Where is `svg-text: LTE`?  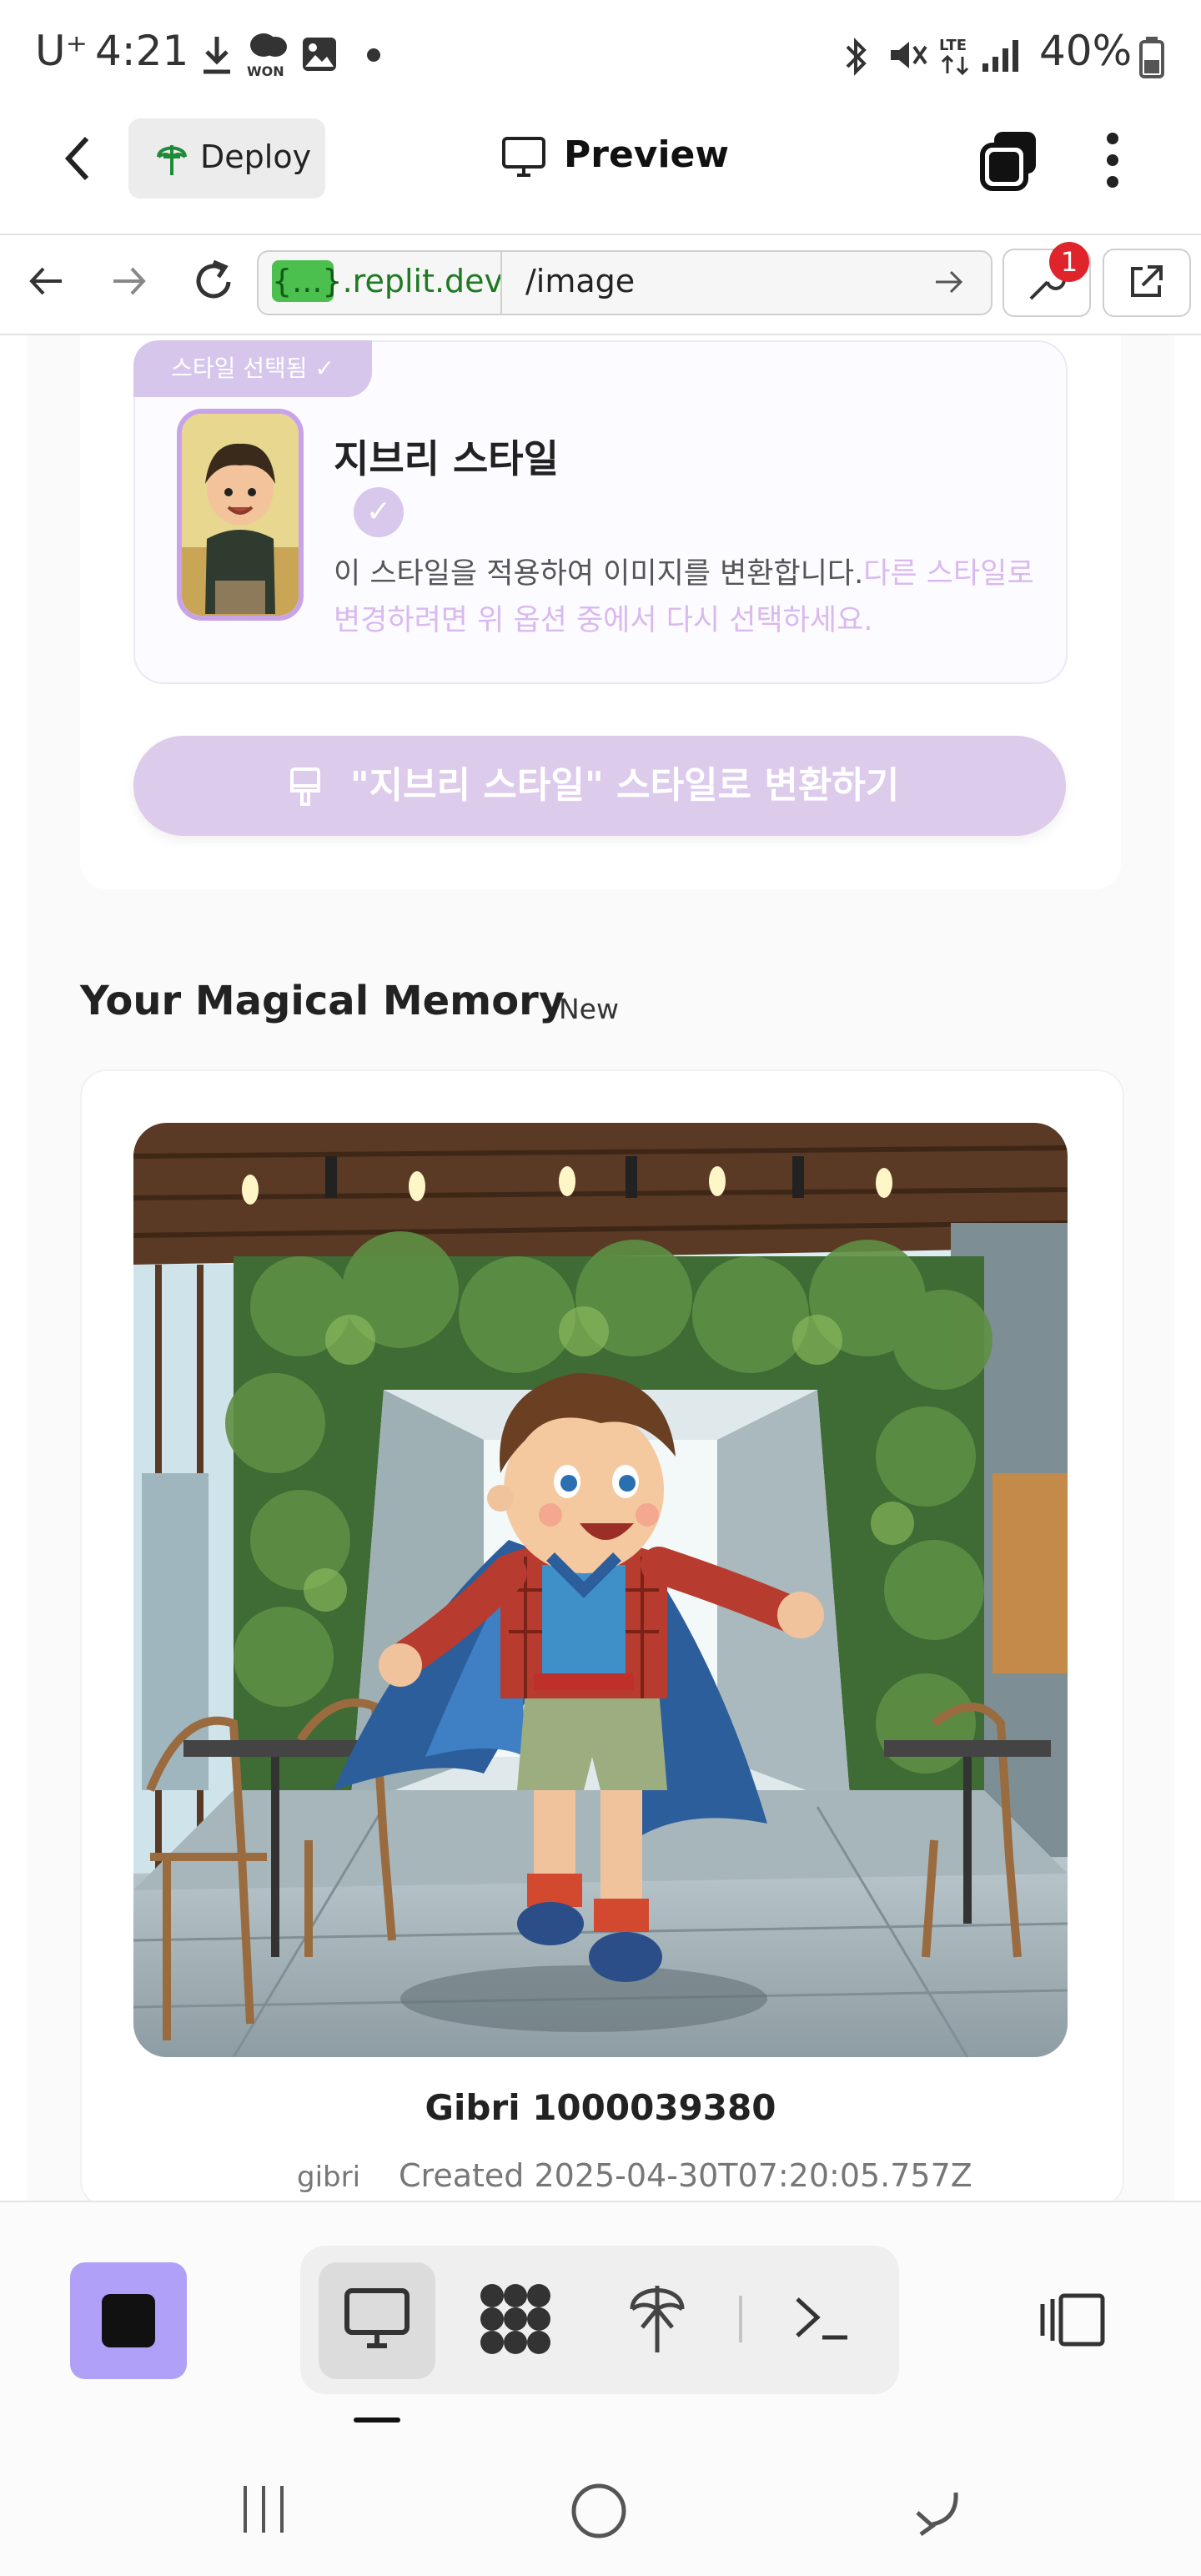 svg-text: LTE is located at coordinates (953, 45).